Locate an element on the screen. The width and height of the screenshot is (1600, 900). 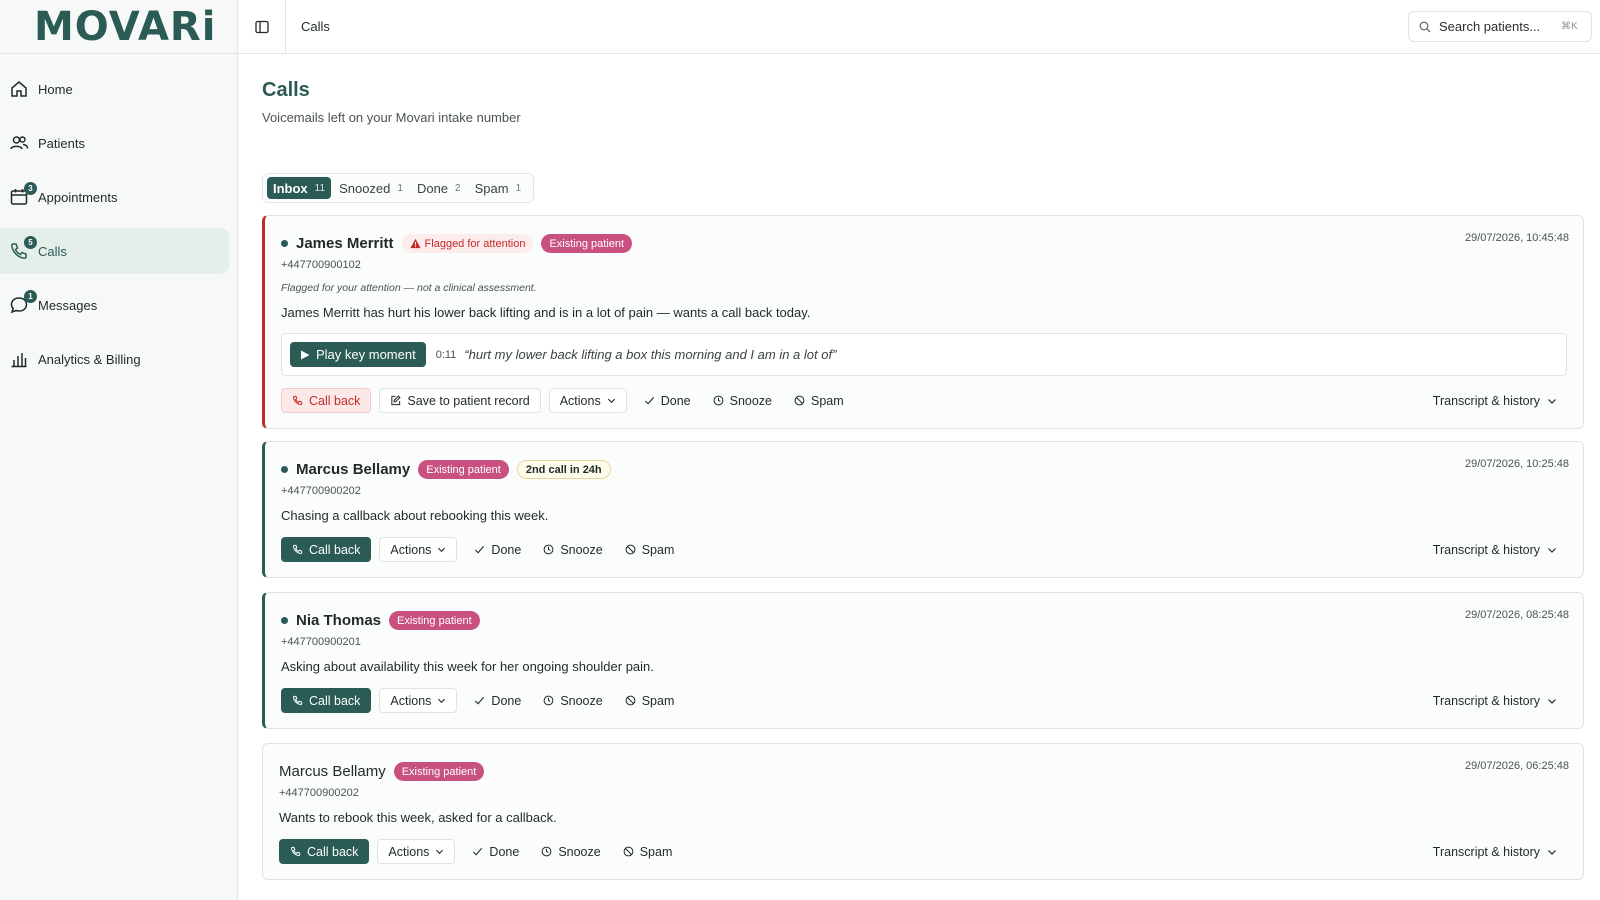
play-icon is located at coordinates (305, 354).